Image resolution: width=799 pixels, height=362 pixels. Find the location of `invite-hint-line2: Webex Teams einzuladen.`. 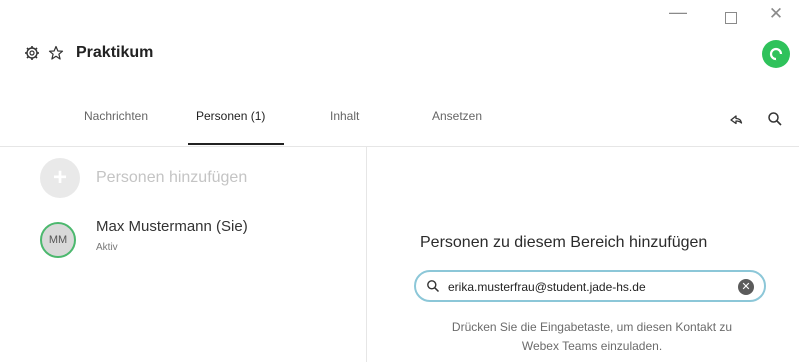

invite-hint-line2: Webex Teams einzuladen. is located at coordinates (592, 346).